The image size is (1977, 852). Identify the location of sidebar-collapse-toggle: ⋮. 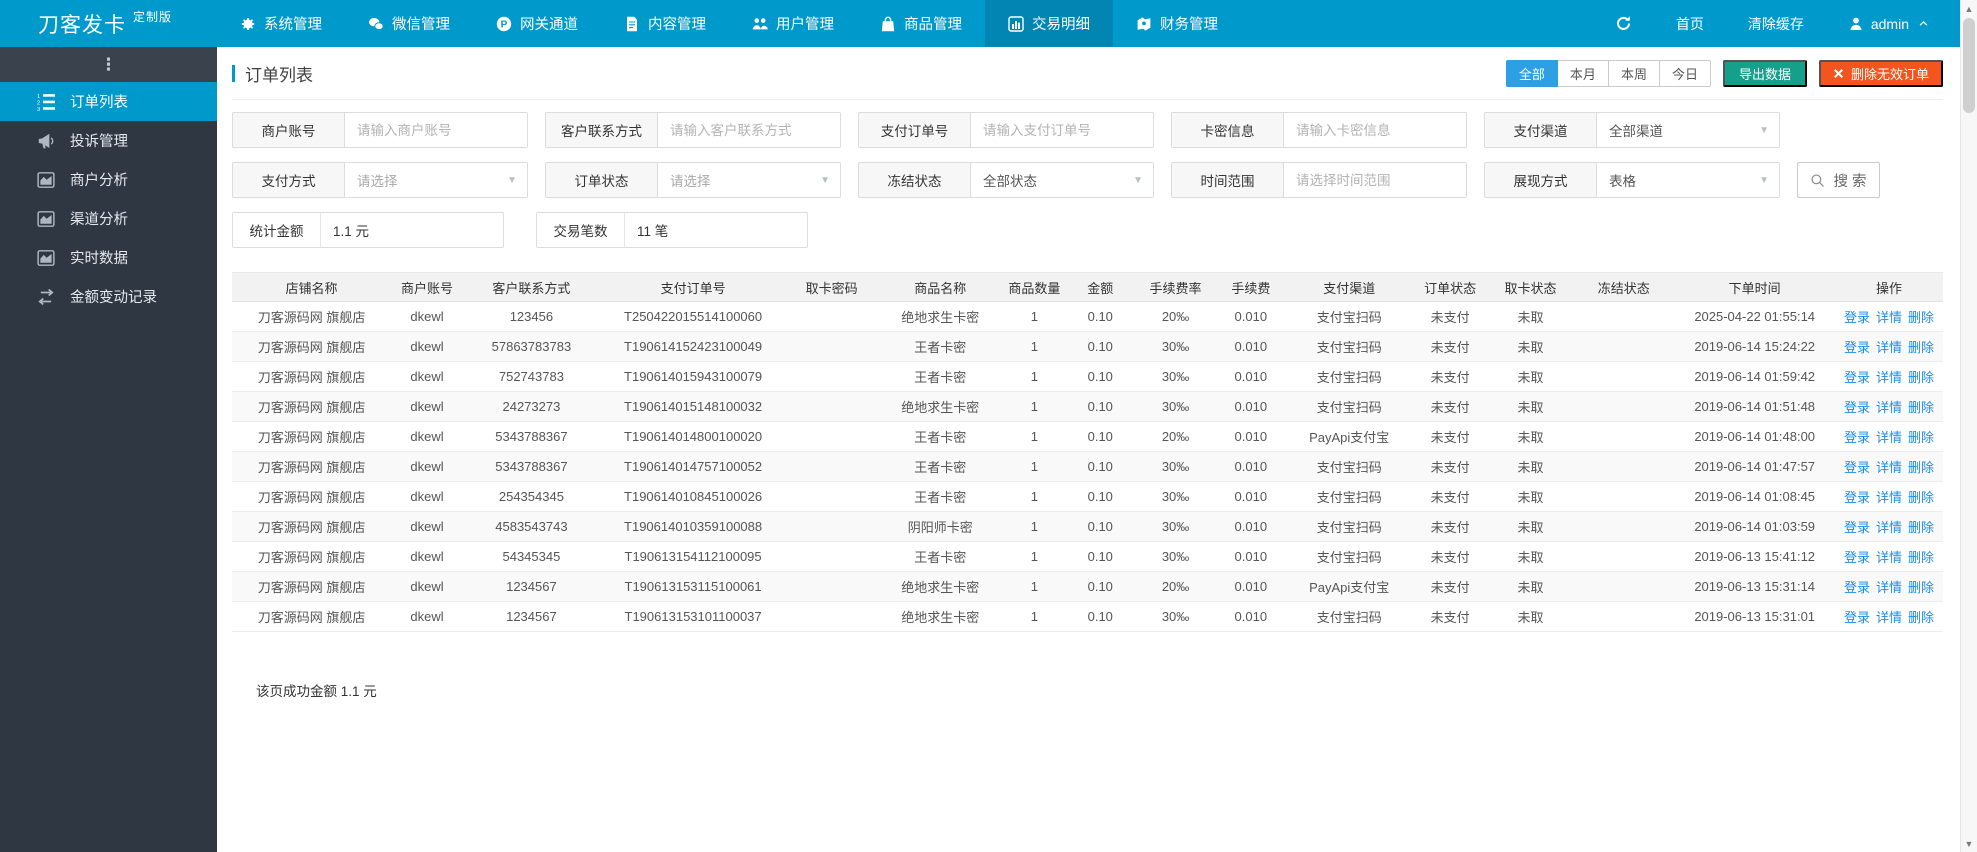
(108, 64).